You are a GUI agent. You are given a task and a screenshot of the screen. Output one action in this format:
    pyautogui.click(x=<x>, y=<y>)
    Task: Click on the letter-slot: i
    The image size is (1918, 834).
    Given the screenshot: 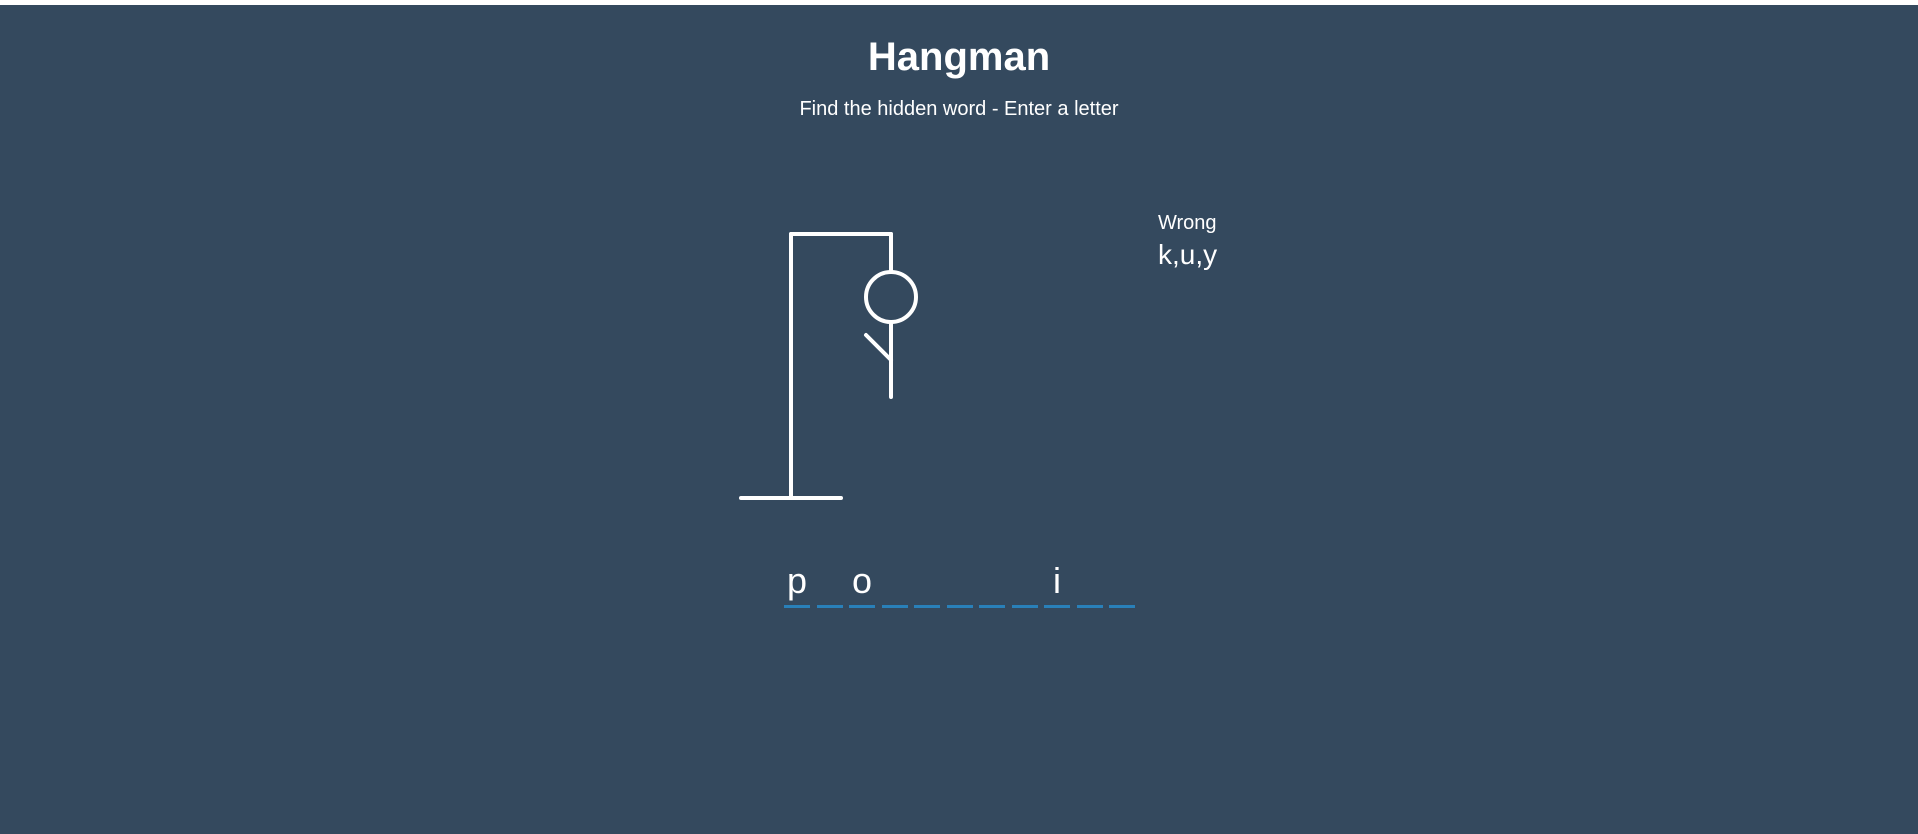 What is the action you would take?
    pyautogui.click(x=1057, y=583)
    